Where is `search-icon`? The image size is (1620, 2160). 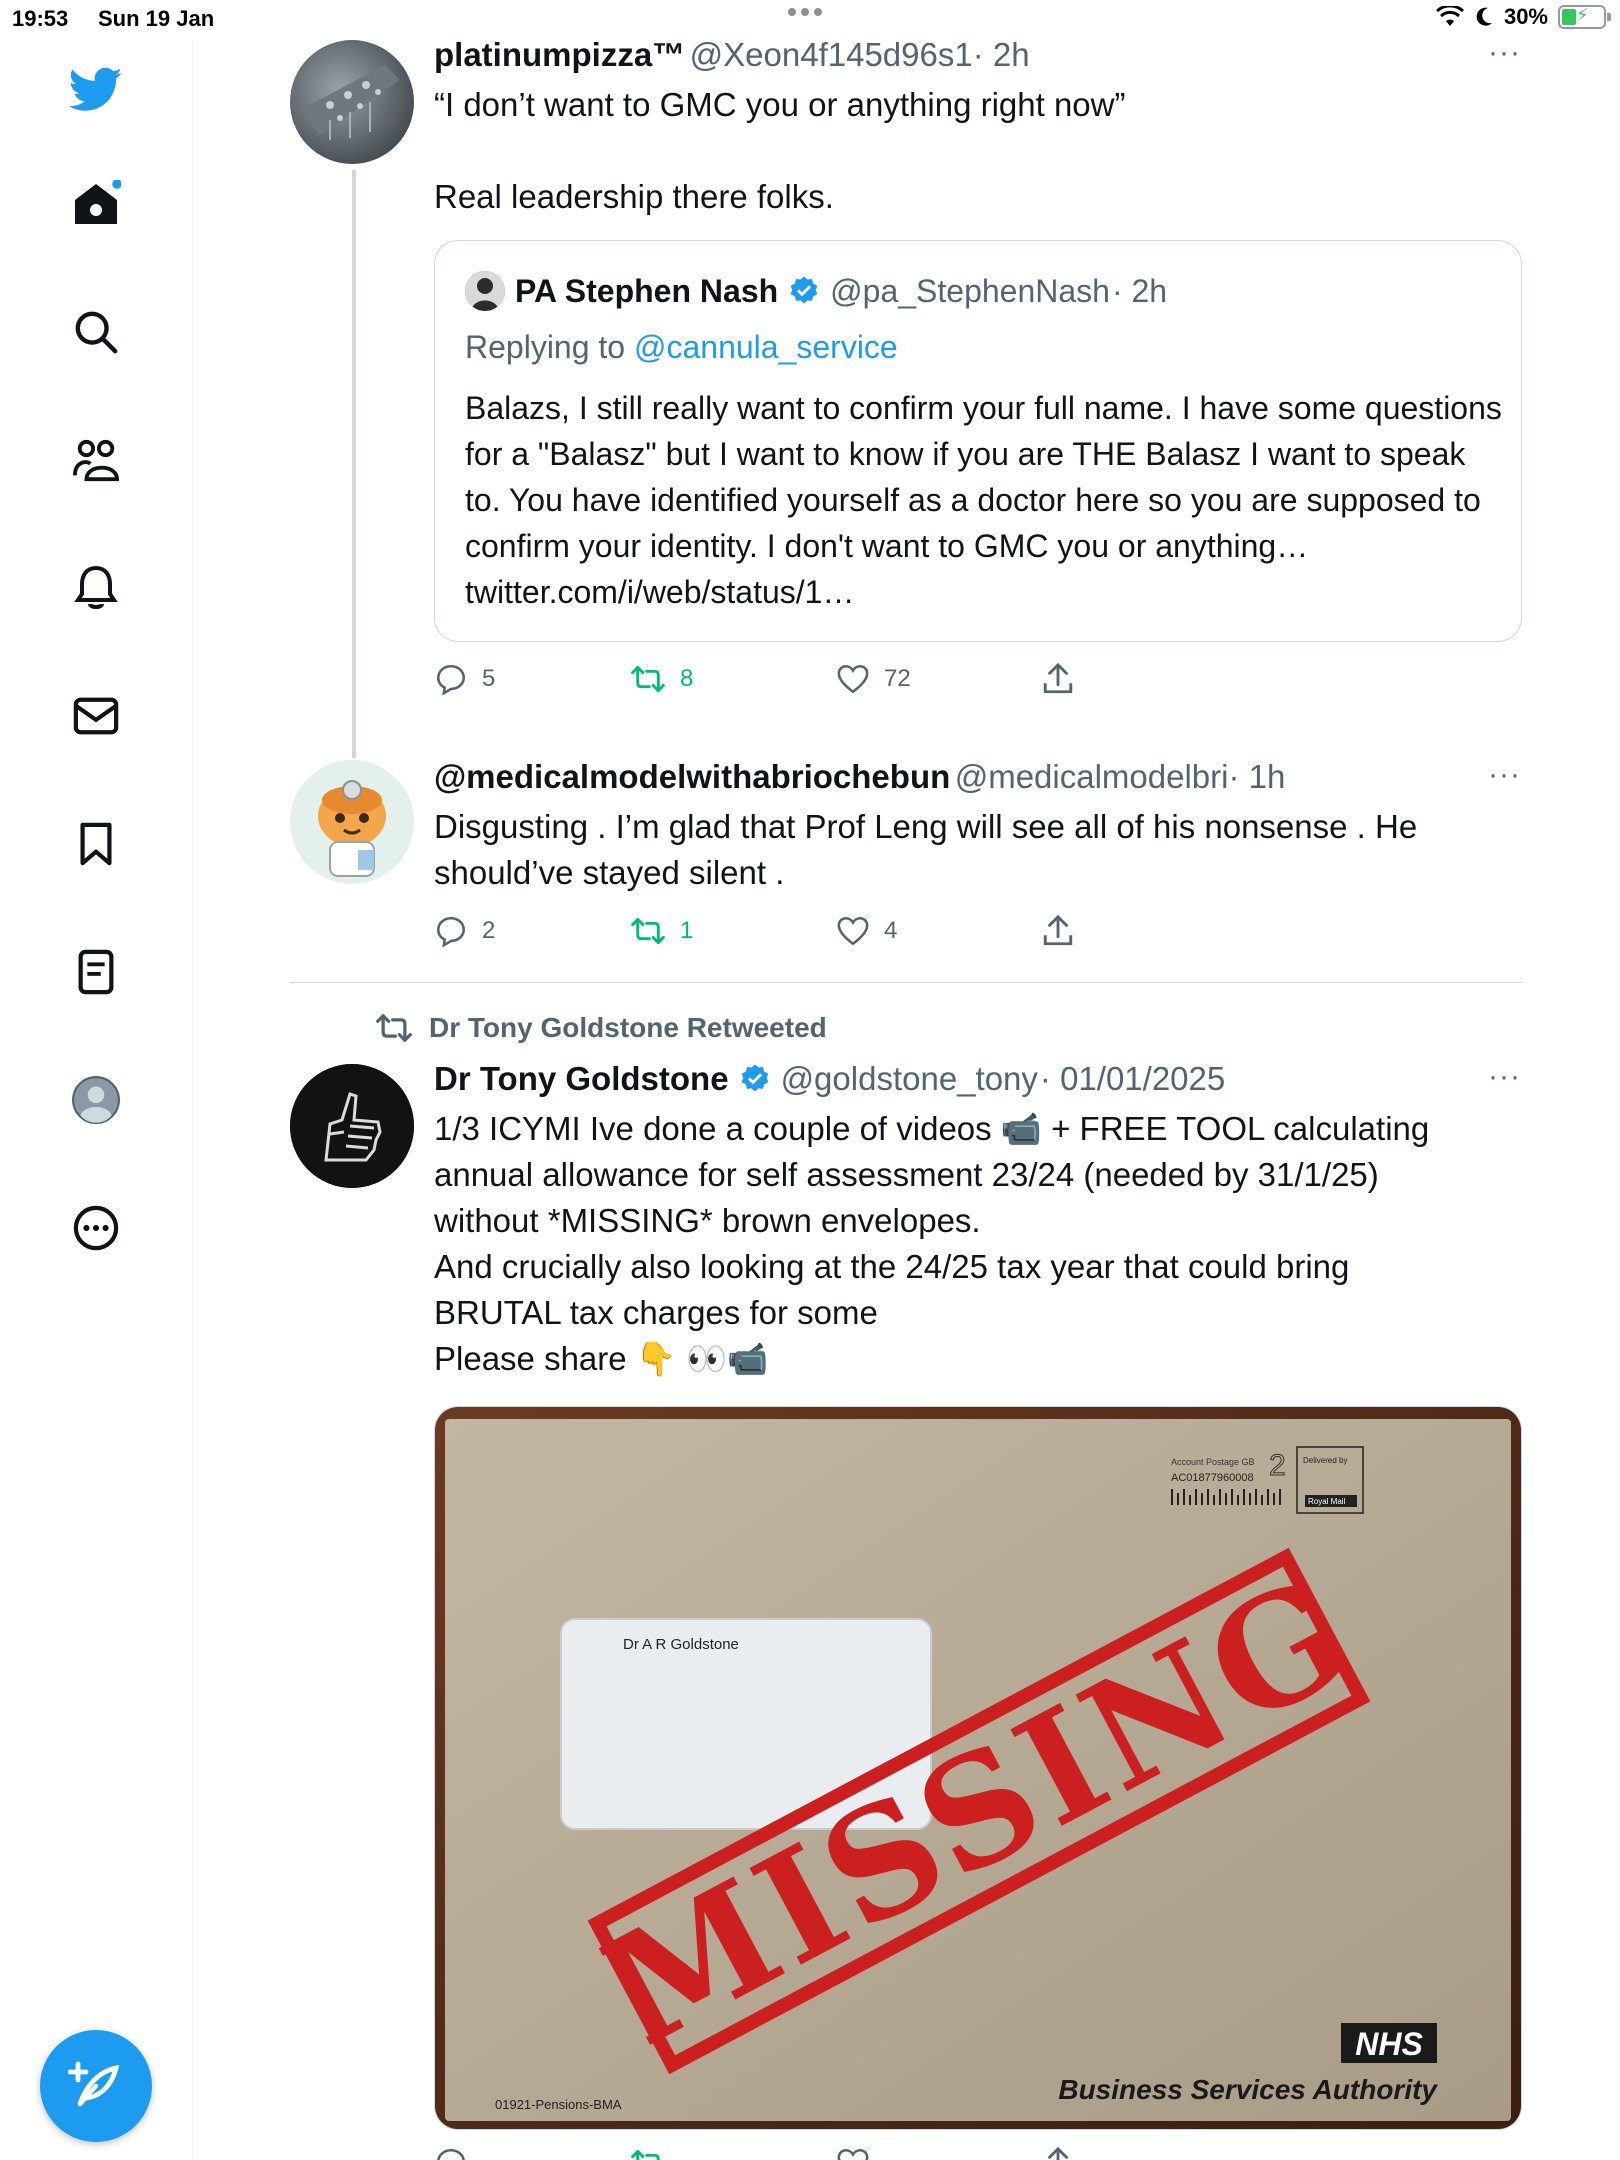
search-icon is located at coordinates (96, 332).